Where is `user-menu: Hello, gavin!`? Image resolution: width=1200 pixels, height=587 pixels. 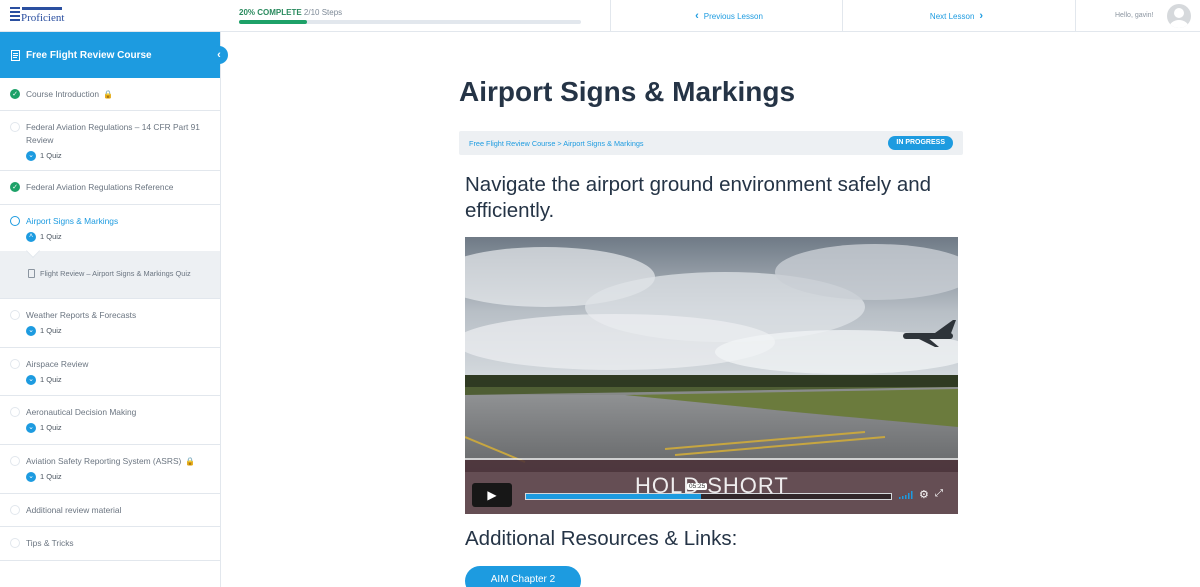 user-menu: Hello, gavin! is located at coordinates (1137, 16).